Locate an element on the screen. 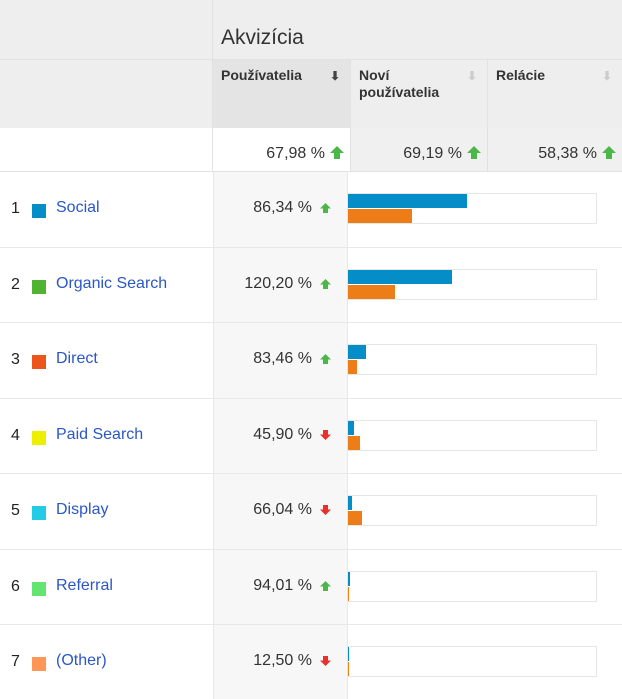 The width and height of the screenshot is (622, 699). users-change-value: 66,04 % is located at coordinates (282, 509).